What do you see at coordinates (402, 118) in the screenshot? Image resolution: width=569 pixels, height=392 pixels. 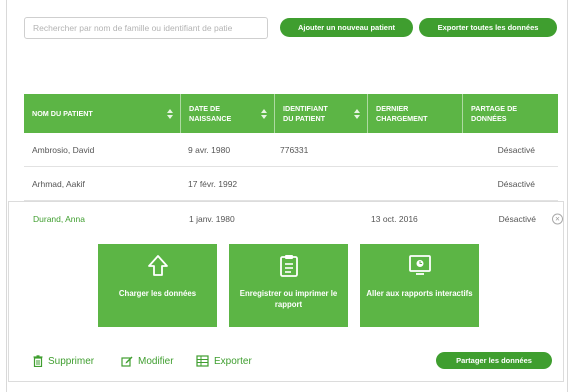 I see `header-label-line2: CHARGEMENT` at bounding box center [402, 118].